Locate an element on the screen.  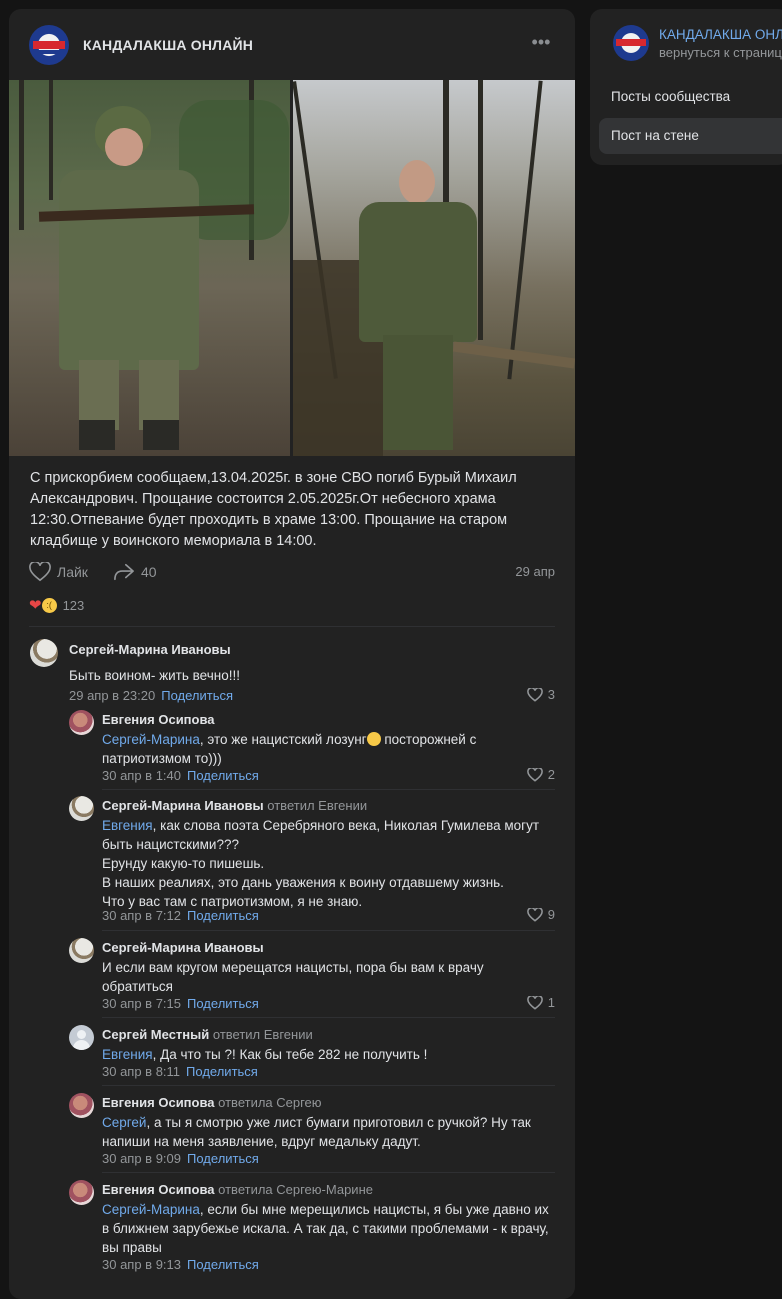
comment-author: Евгения Осипова is located at coordinates (158, 719).